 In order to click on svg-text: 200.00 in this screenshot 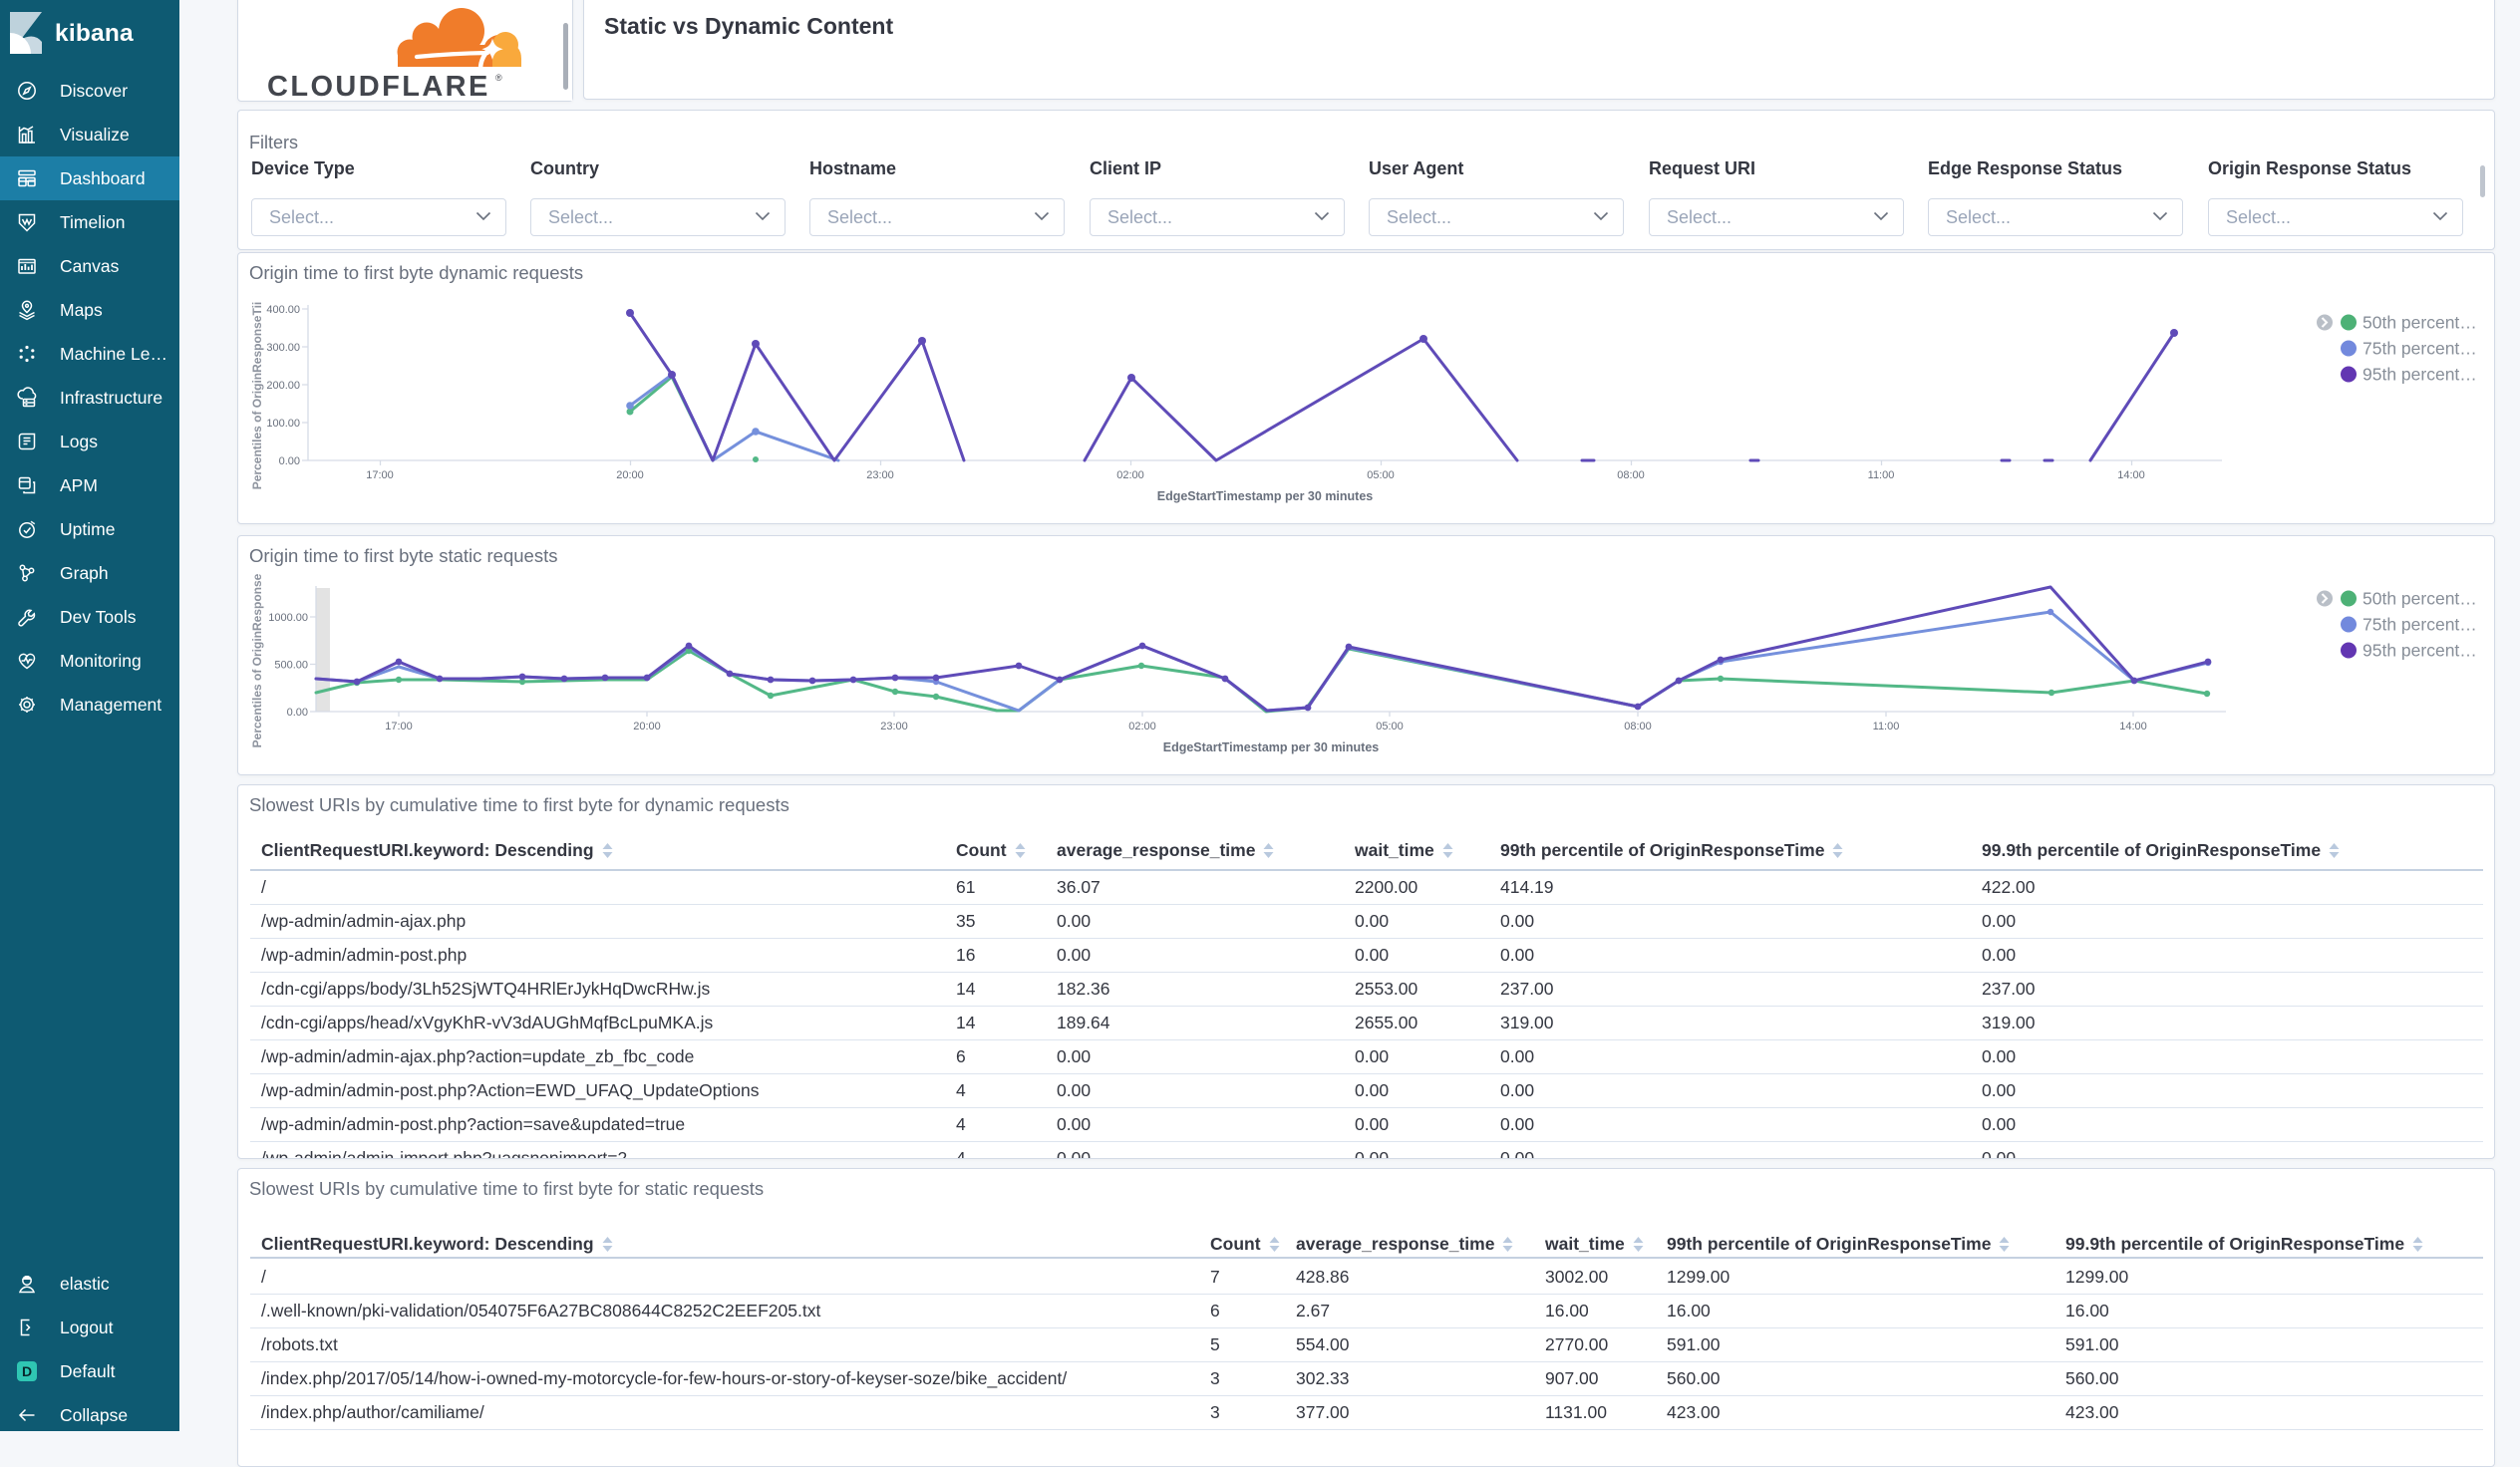, I will do `click(283, 386)`.